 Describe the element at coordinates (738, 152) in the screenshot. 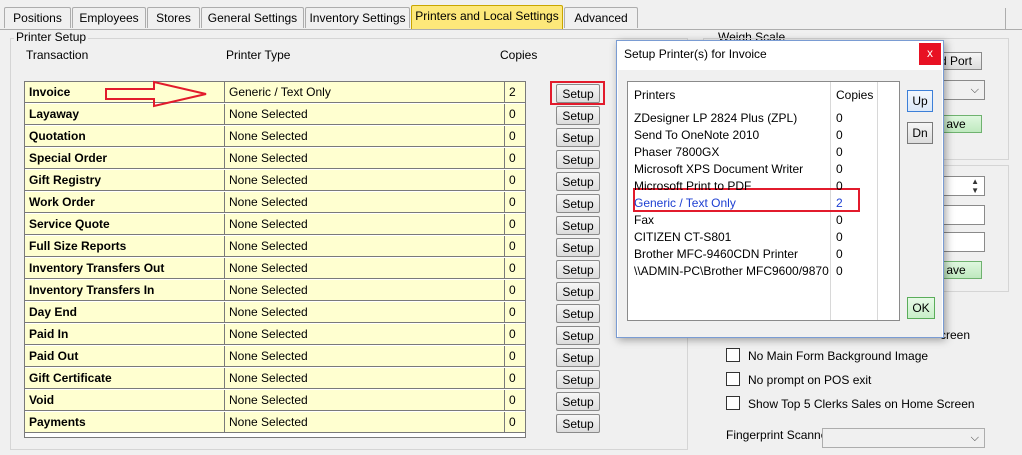

I see `list-item: Phaser 7800GX 0` at that location.